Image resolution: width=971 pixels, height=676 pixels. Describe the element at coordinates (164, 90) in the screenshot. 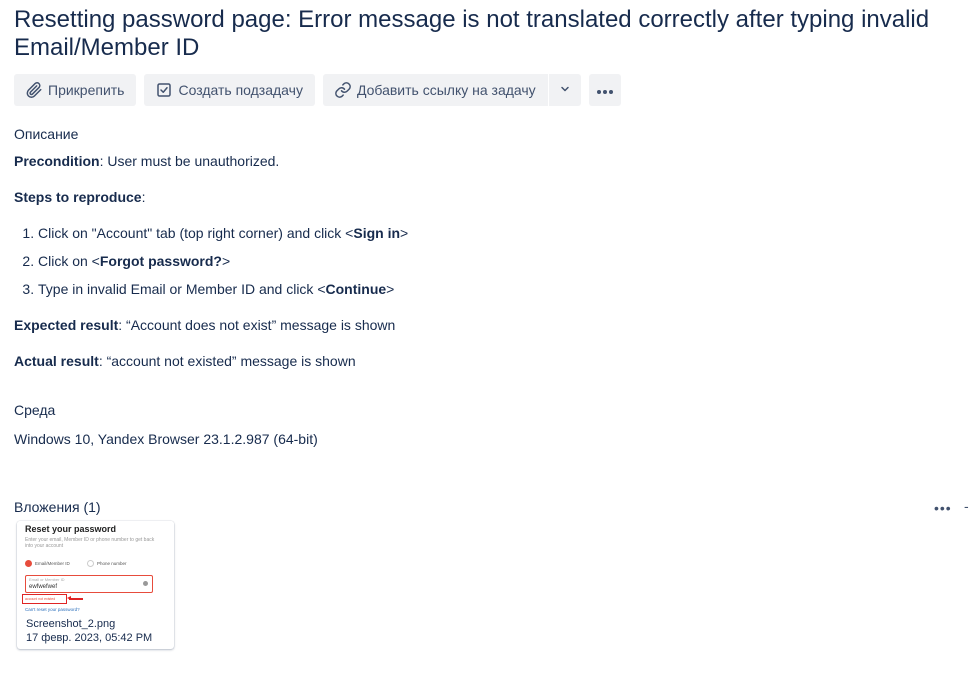

I see `subtask-icon` at that location.